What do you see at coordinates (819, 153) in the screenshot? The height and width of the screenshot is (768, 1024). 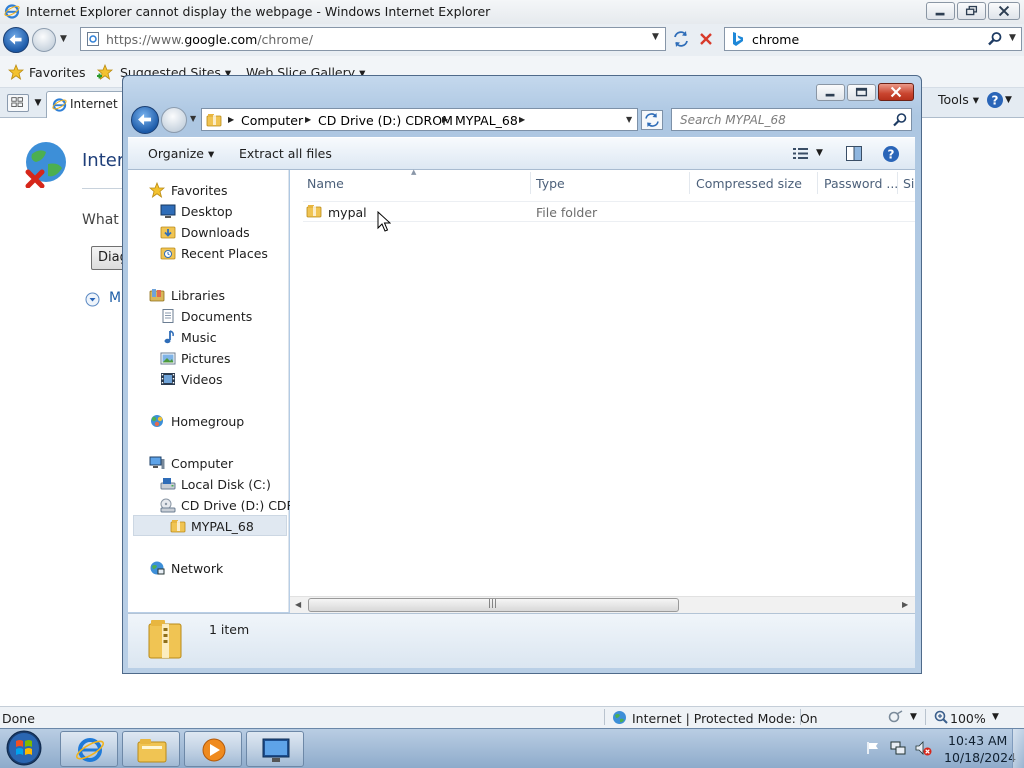 I see `view-options-dropdown-icon: ▼` at bounding box center [819, 153].